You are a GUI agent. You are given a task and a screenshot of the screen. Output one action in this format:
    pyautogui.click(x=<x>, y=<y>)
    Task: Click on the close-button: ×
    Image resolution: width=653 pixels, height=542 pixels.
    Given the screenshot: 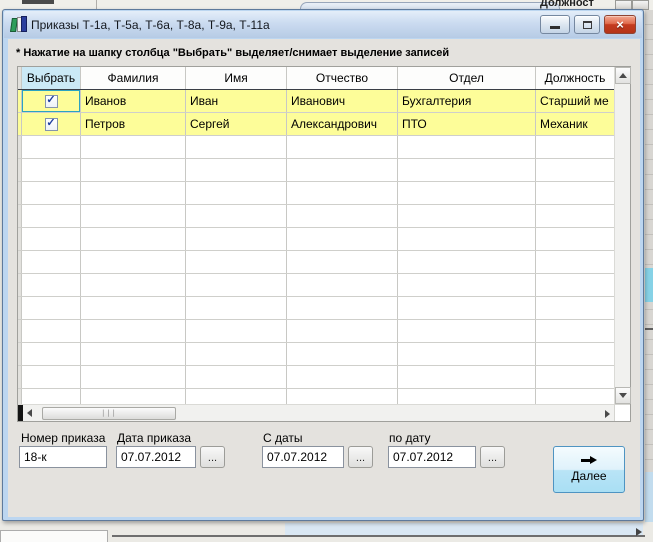 What is the action you would take?
    pyautogui.click(x=620, y=24)
    